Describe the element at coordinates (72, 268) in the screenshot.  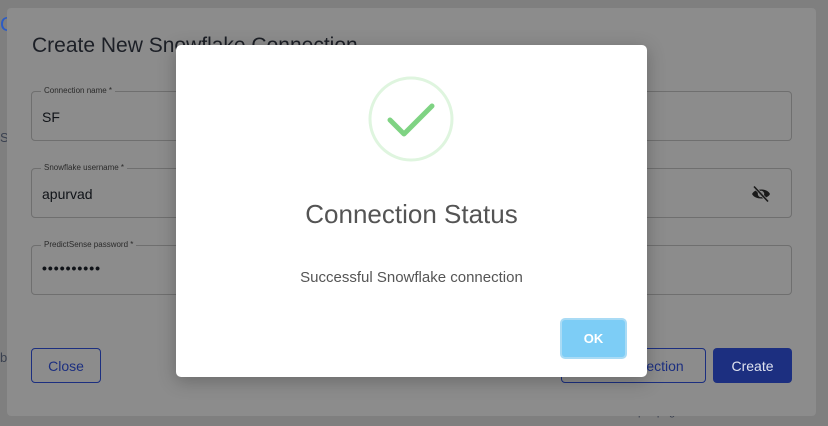
I see `field-value: ••••••••••` at that location.